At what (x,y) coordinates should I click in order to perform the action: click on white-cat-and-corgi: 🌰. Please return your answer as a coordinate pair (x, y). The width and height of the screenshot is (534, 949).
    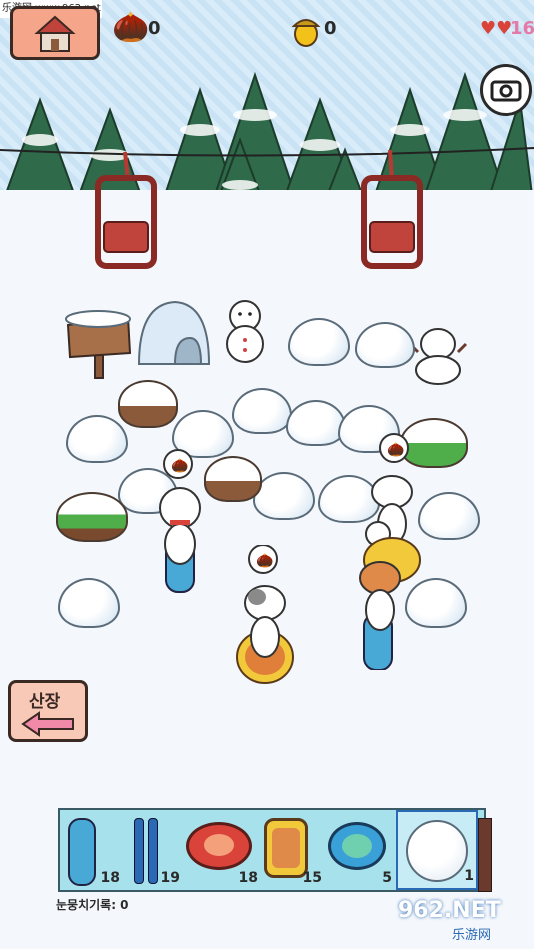
    Looking at the image, I should click on (390, 550).